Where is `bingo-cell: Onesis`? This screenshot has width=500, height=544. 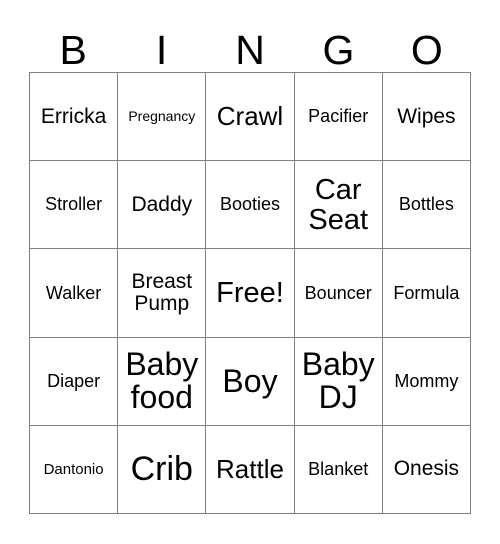 bingo-cell: Onesis is located at coordinates (426, 469).